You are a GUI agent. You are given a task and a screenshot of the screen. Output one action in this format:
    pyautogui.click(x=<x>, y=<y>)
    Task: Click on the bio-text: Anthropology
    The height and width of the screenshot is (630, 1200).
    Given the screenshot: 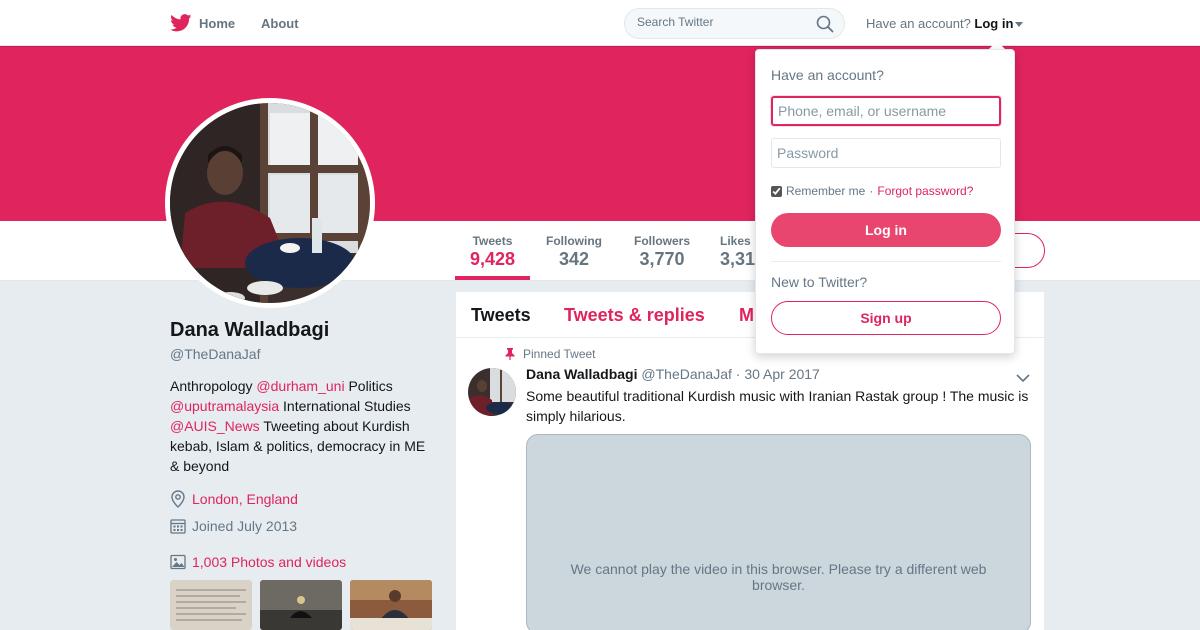 What is the action you would take?
    pyautogui.click(x=213, y=386)
    